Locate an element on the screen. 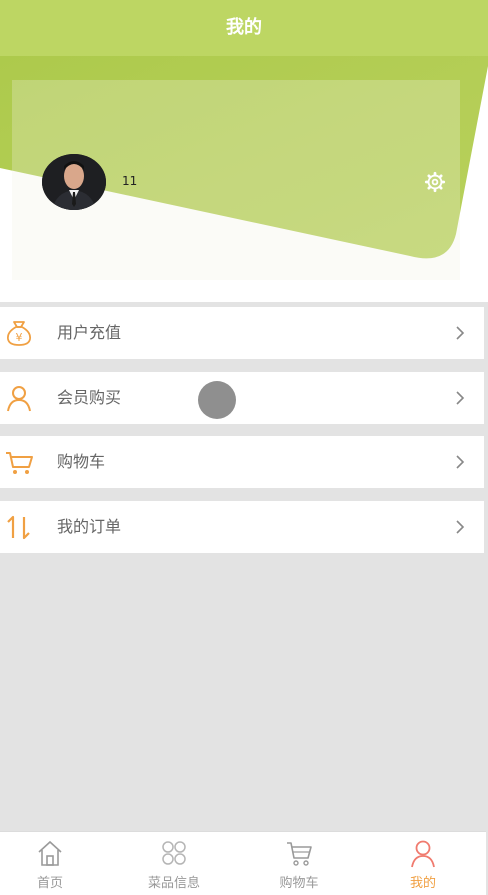 The image size is (488, 895). avatar-image is located at coordinates (74, 182).